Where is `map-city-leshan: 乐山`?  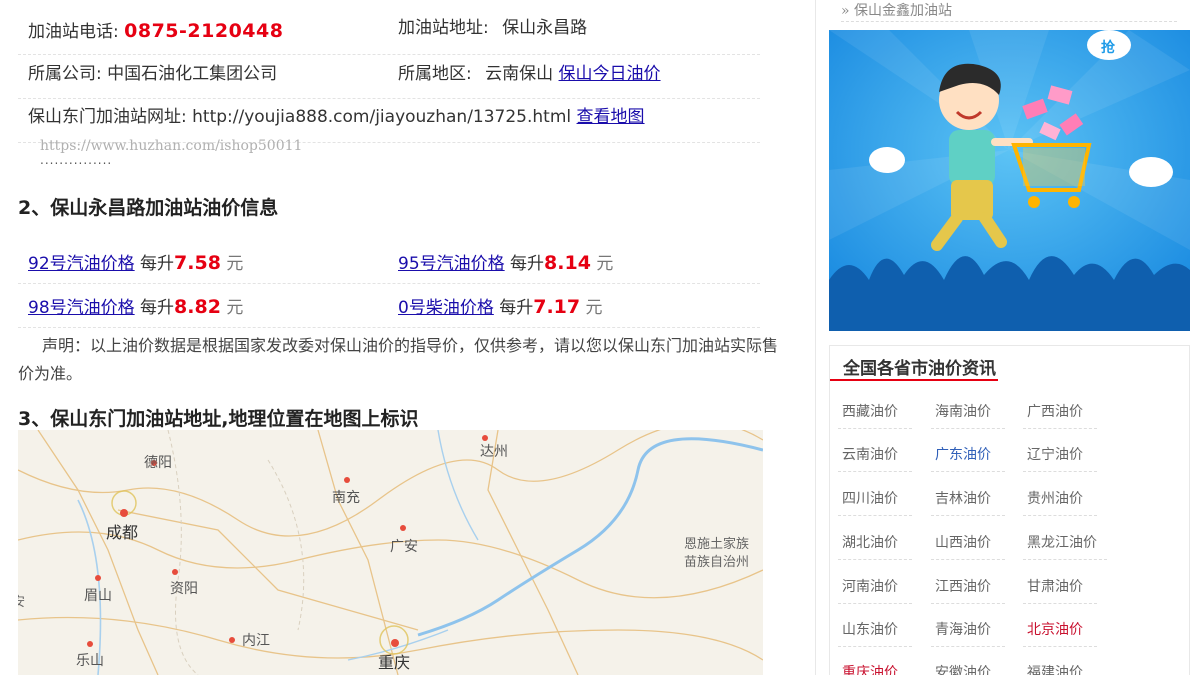 map-city-leshan: 乐山 is located at coordinates (90, 660).